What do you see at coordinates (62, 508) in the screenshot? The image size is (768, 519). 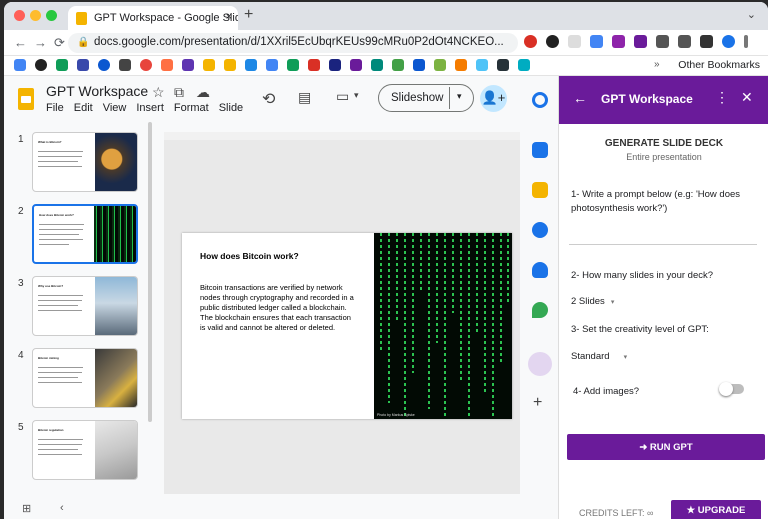 I see `collapse-panel-icon: ‹` at bounding box center [62, 508].